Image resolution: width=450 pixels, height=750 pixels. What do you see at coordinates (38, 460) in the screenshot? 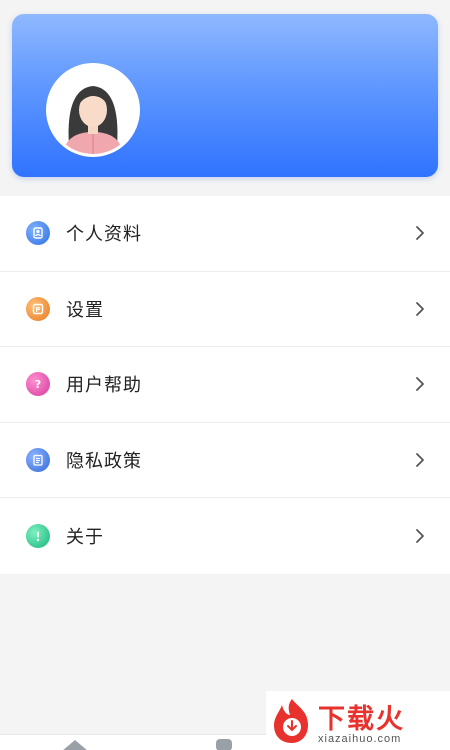
I see `privacy-icon` at bounding box center [38, 460].